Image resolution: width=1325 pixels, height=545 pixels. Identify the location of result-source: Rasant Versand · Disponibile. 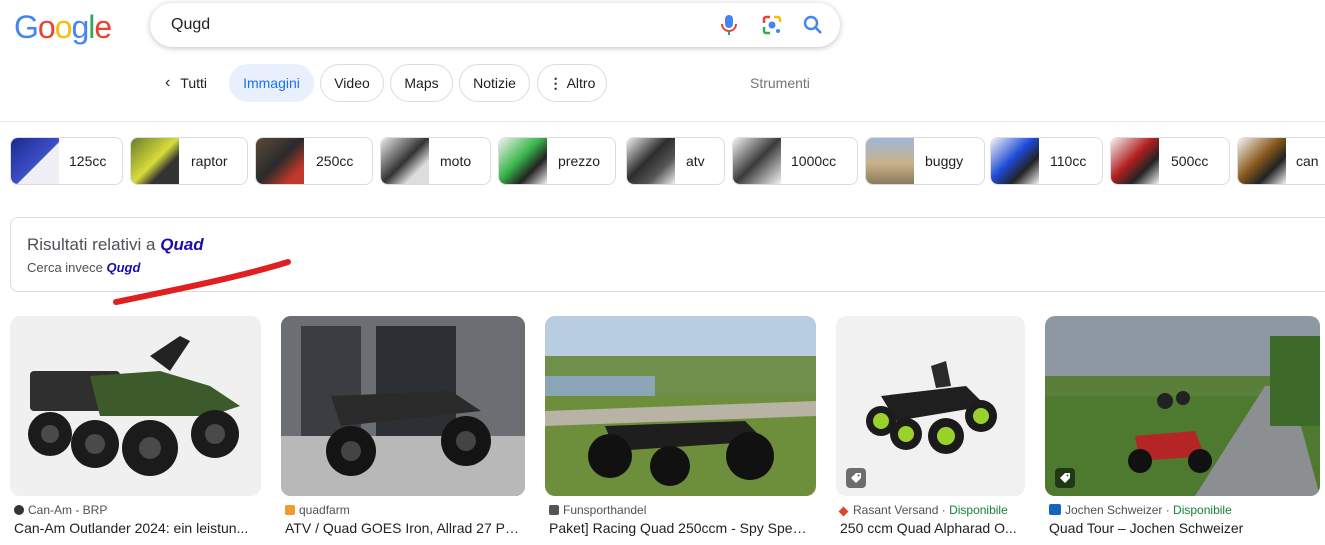
(923, 510).